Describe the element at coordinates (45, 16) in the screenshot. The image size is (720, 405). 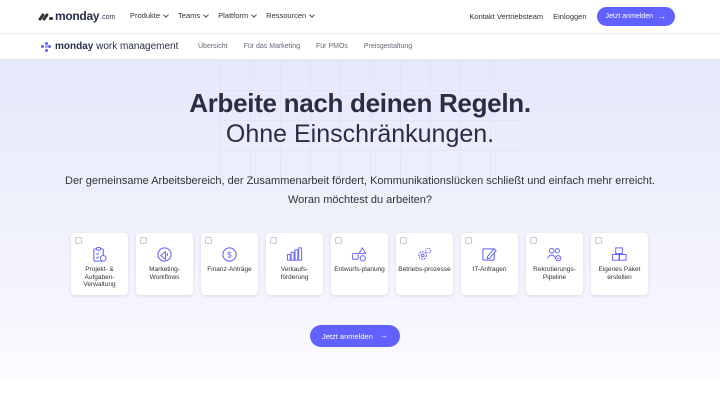
I see `monday-logo-icon` at that location.